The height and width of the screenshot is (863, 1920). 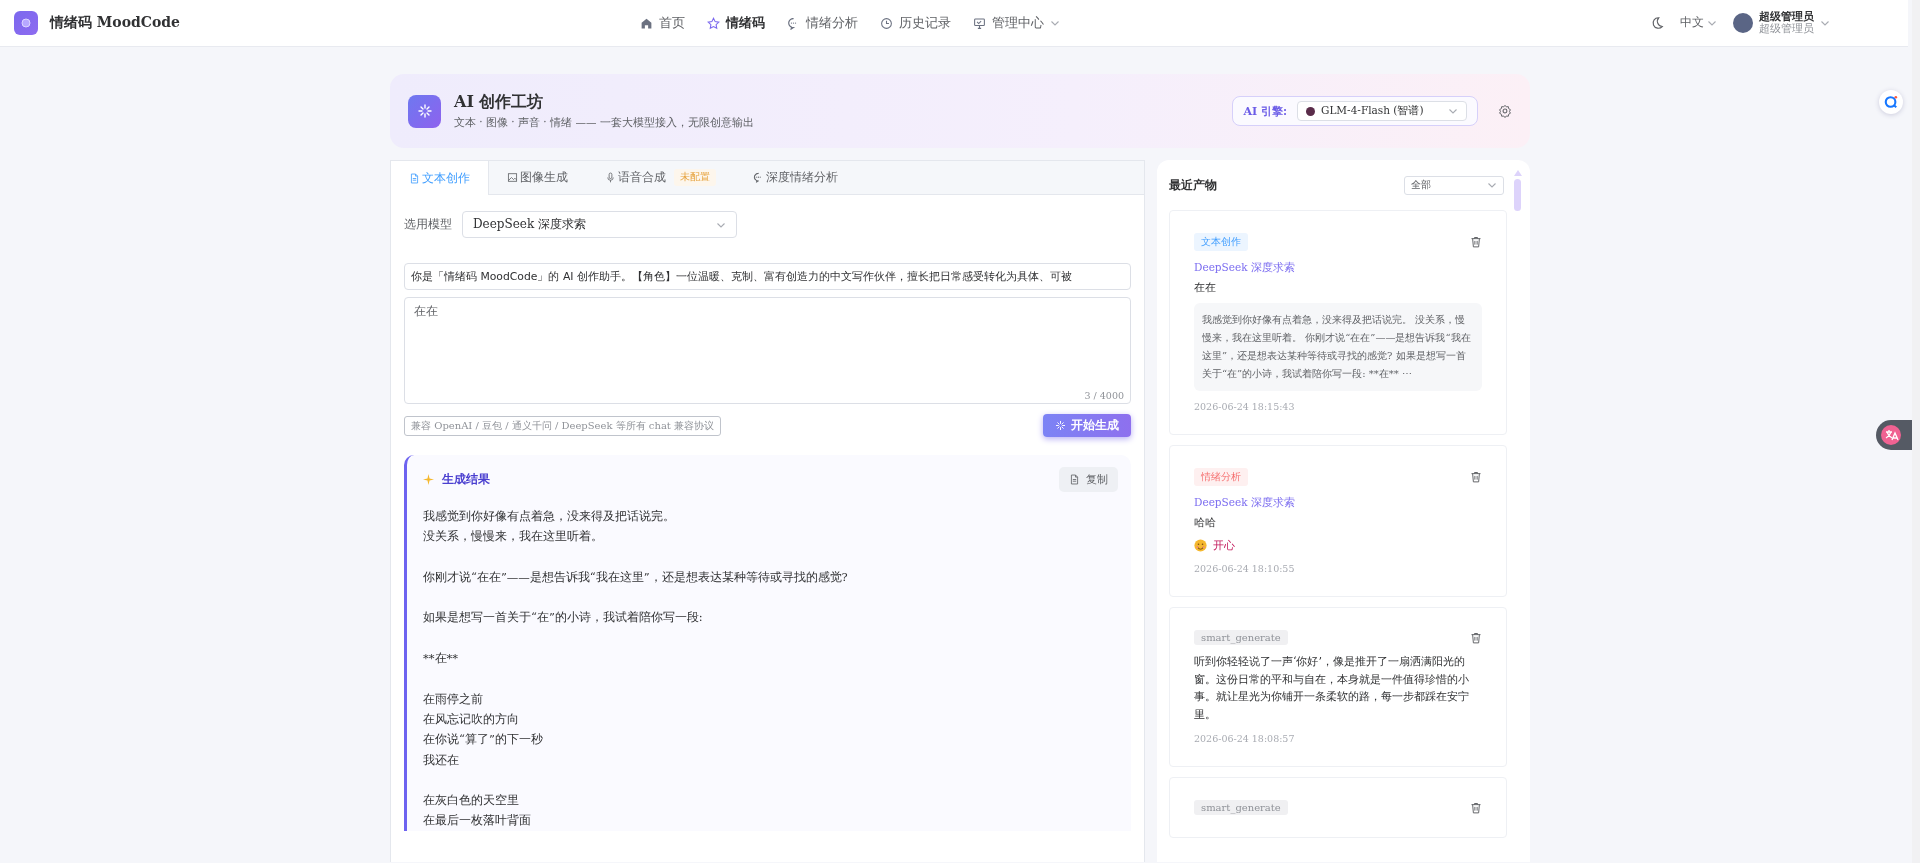 I want to click on house-icon, so click(x=646, y=23).